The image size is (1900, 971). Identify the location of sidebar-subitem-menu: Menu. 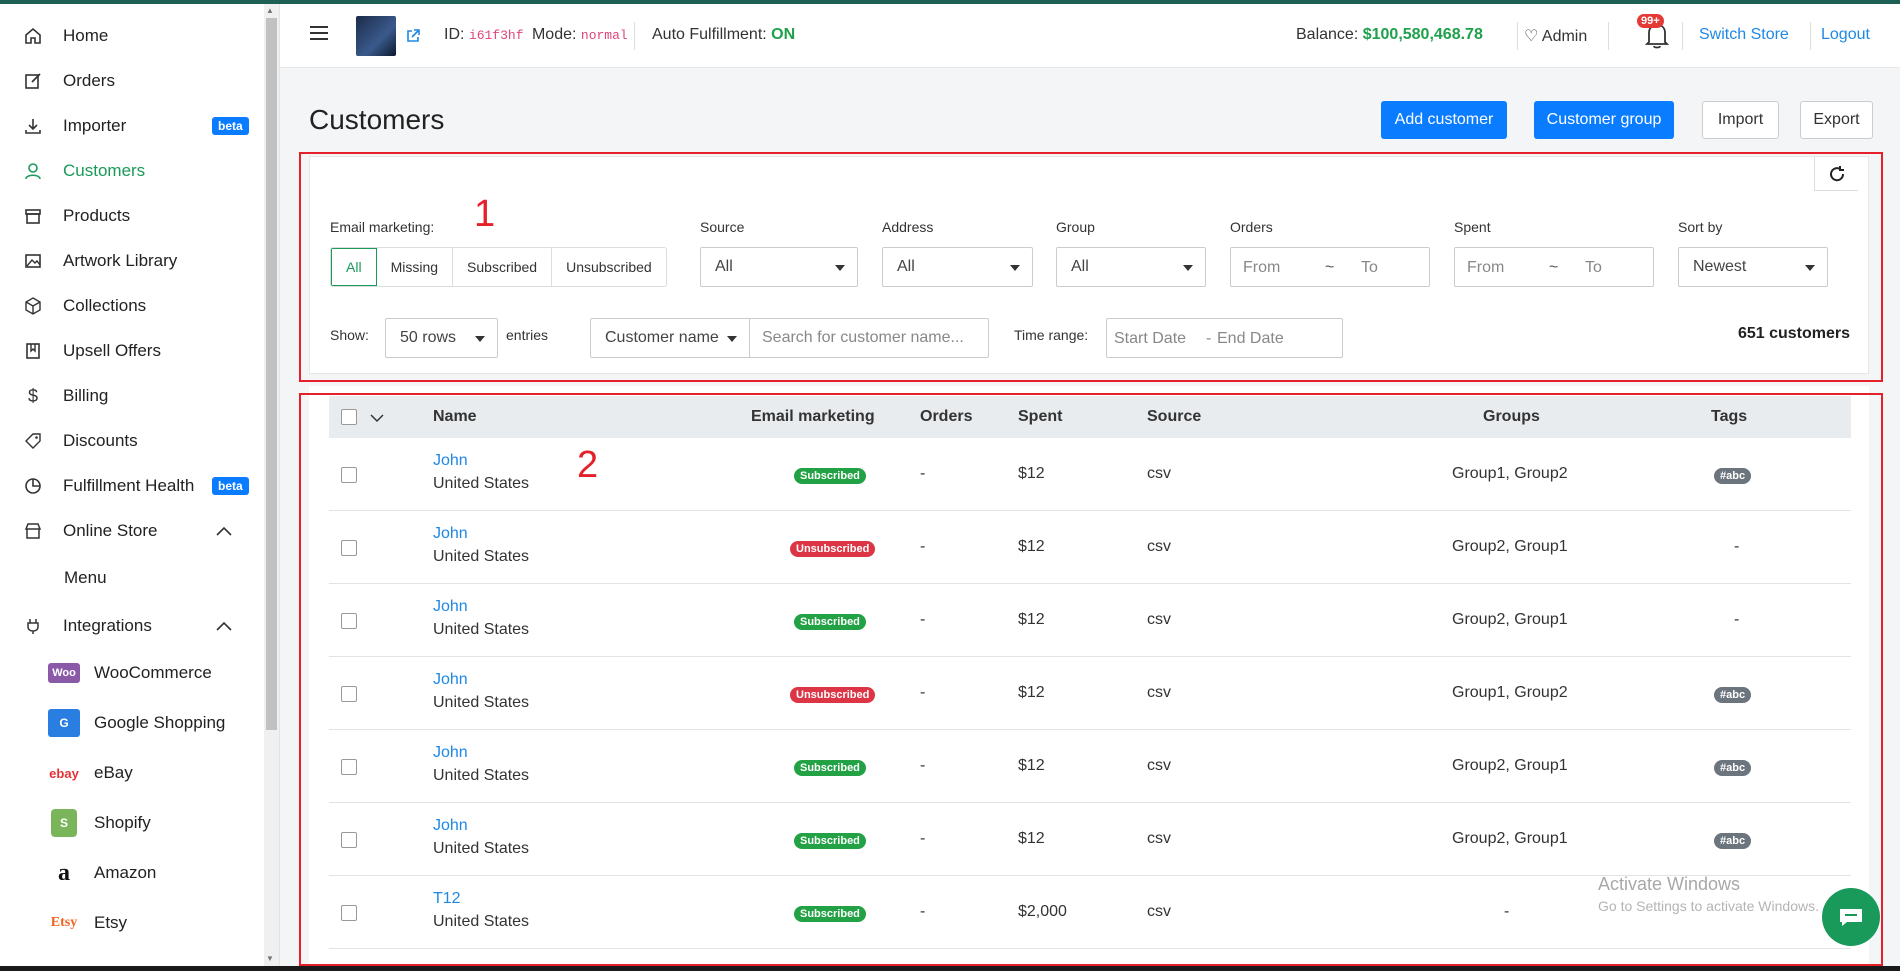
(85, 578).